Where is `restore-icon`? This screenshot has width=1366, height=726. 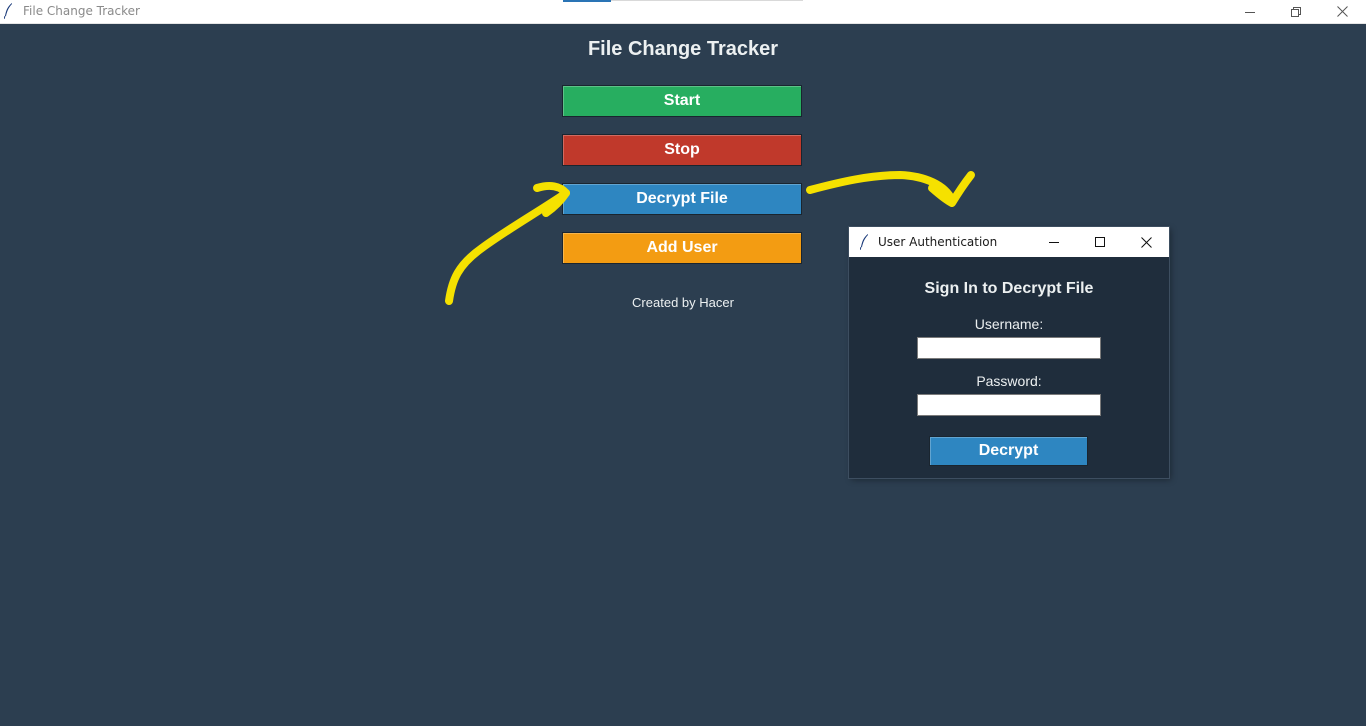 restore-icon is located at coordinates (1296, 11).